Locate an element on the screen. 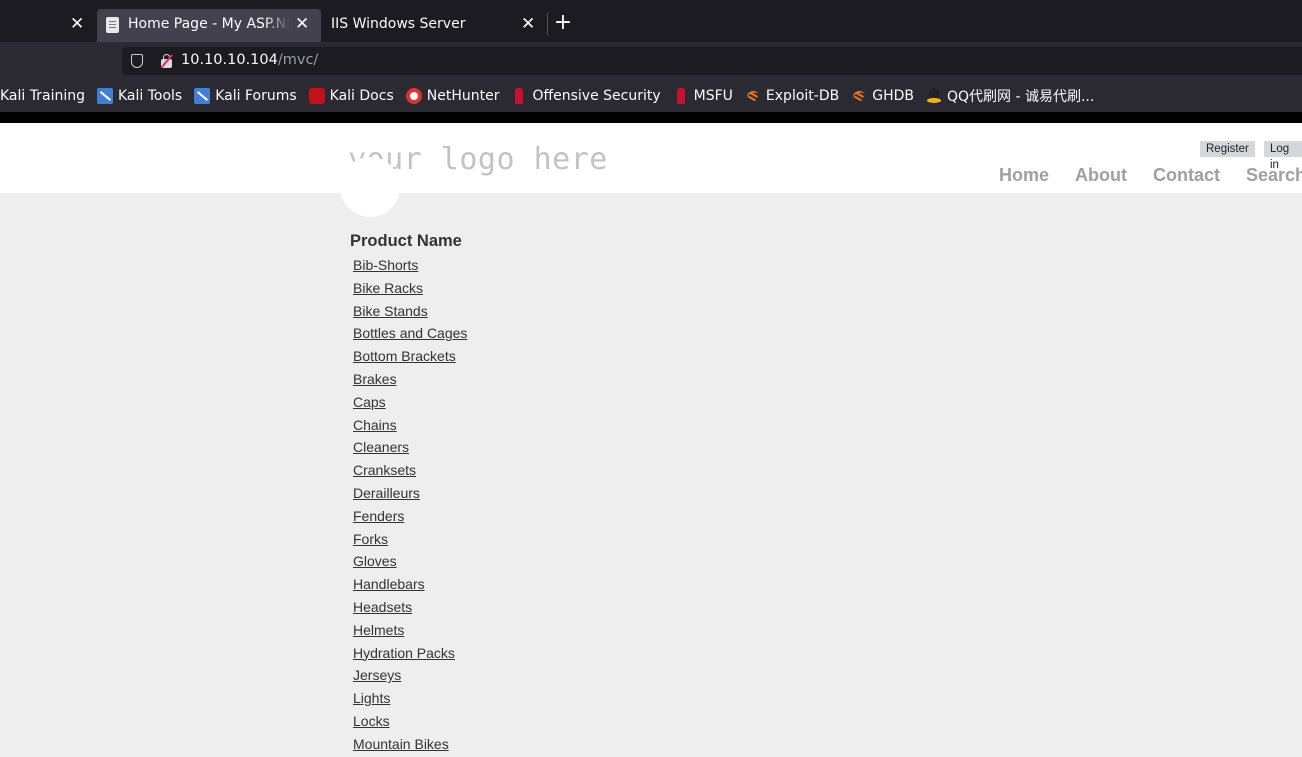  tab-home-page: Home Page - My ASP.NET Application ✕ is located at coordinates (209, 25).